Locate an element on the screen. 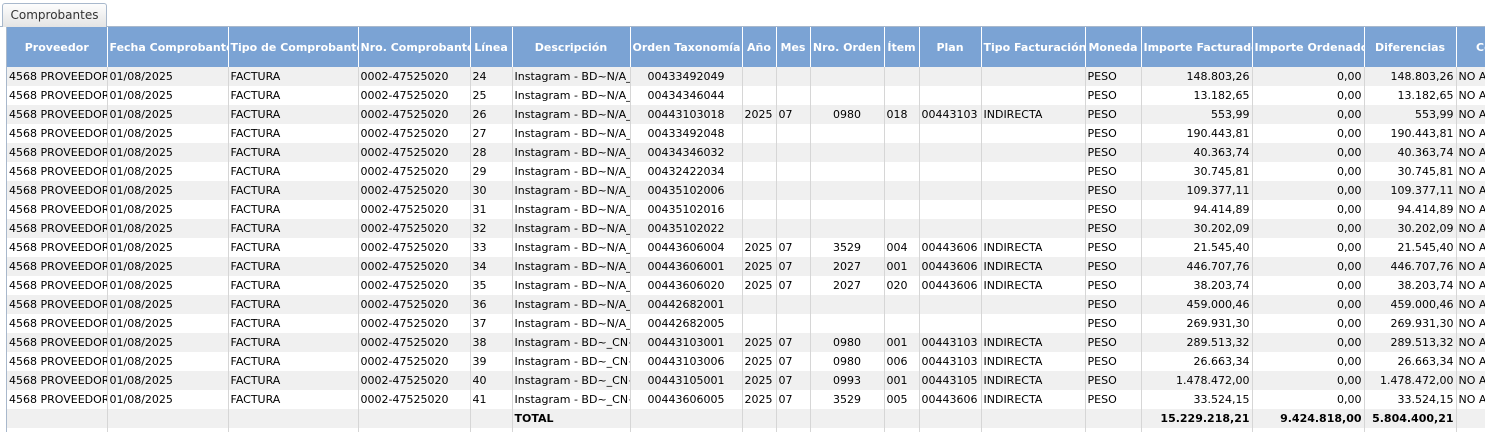  column-header-nro: Nro. Comprobante is located at coordinates (414, 47).